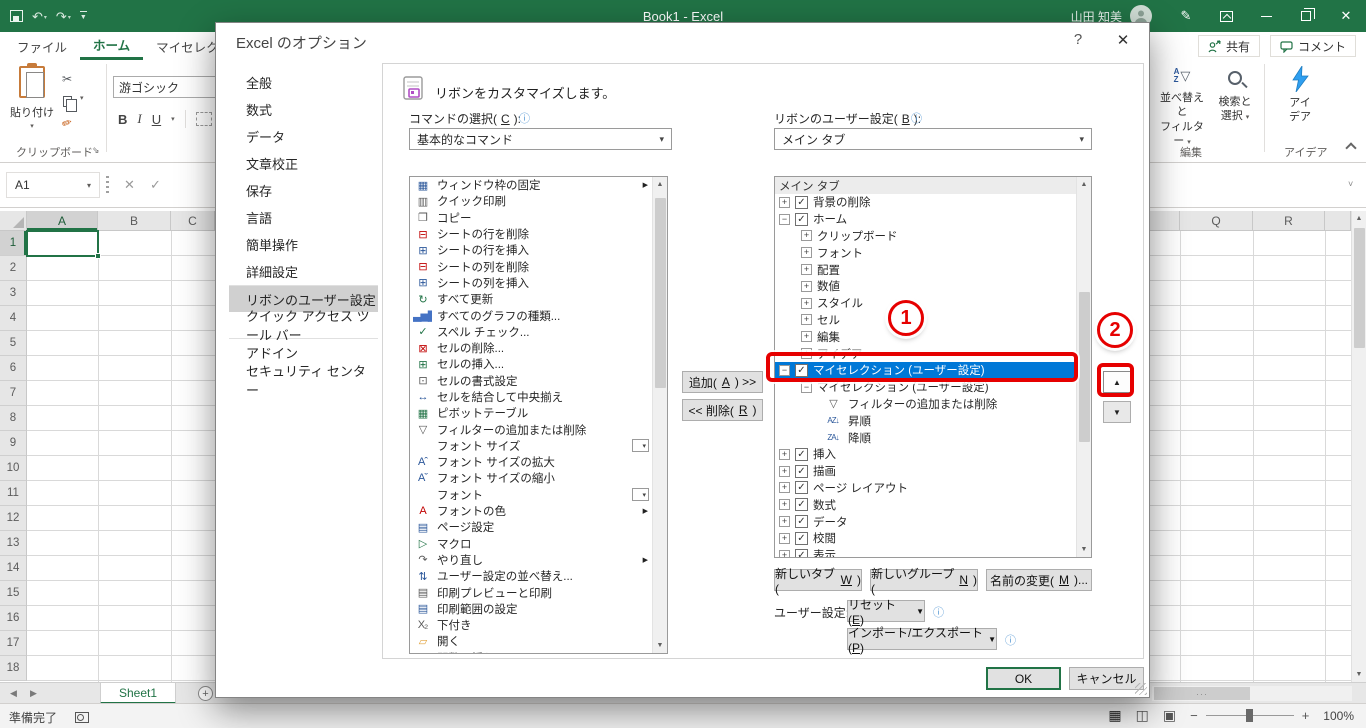 Image resolution: width=1366 pixels, height=728 pixels. I want to click on grid-body, so click(1250, 456).